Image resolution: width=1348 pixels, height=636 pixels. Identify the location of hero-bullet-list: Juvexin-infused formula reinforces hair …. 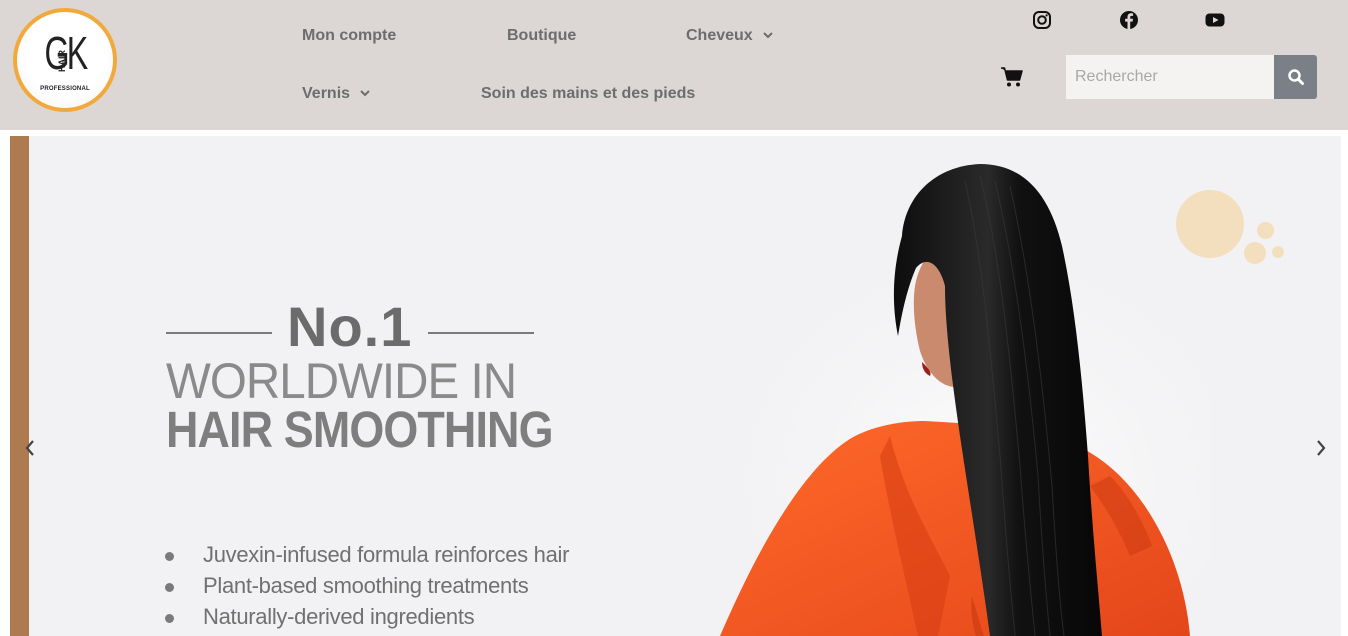
(365, 588).